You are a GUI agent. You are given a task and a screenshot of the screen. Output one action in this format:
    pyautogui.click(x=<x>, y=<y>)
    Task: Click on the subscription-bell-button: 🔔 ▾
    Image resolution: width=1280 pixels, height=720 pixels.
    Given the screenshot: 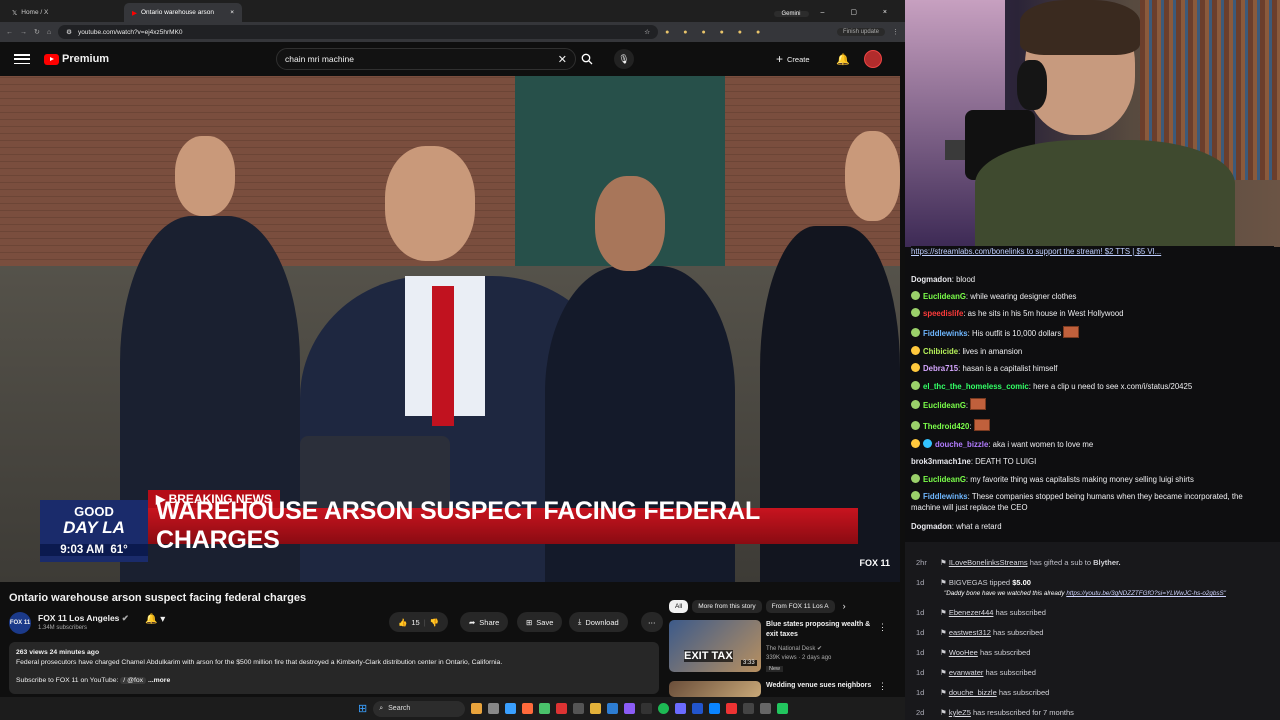 What is the action you would take?
    pyautogui.click(x=155, y=619)
    